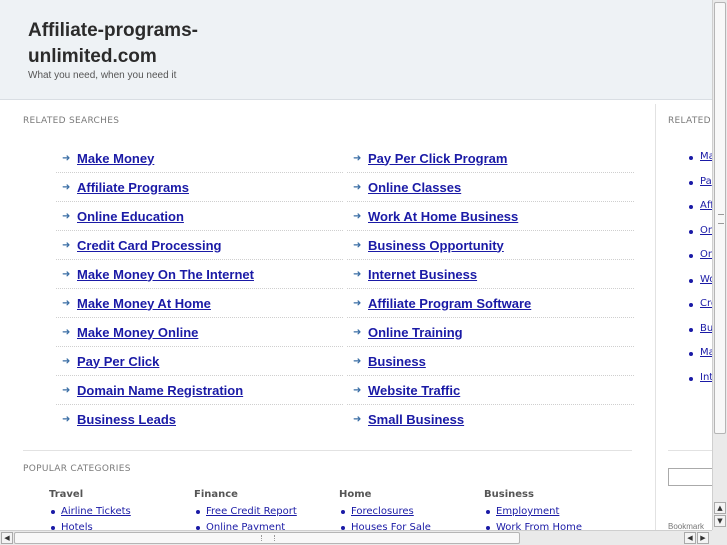 The width and height of the screenshot is (727, 545). I want to click on category-list-item: Hotels, so click(121, 525).